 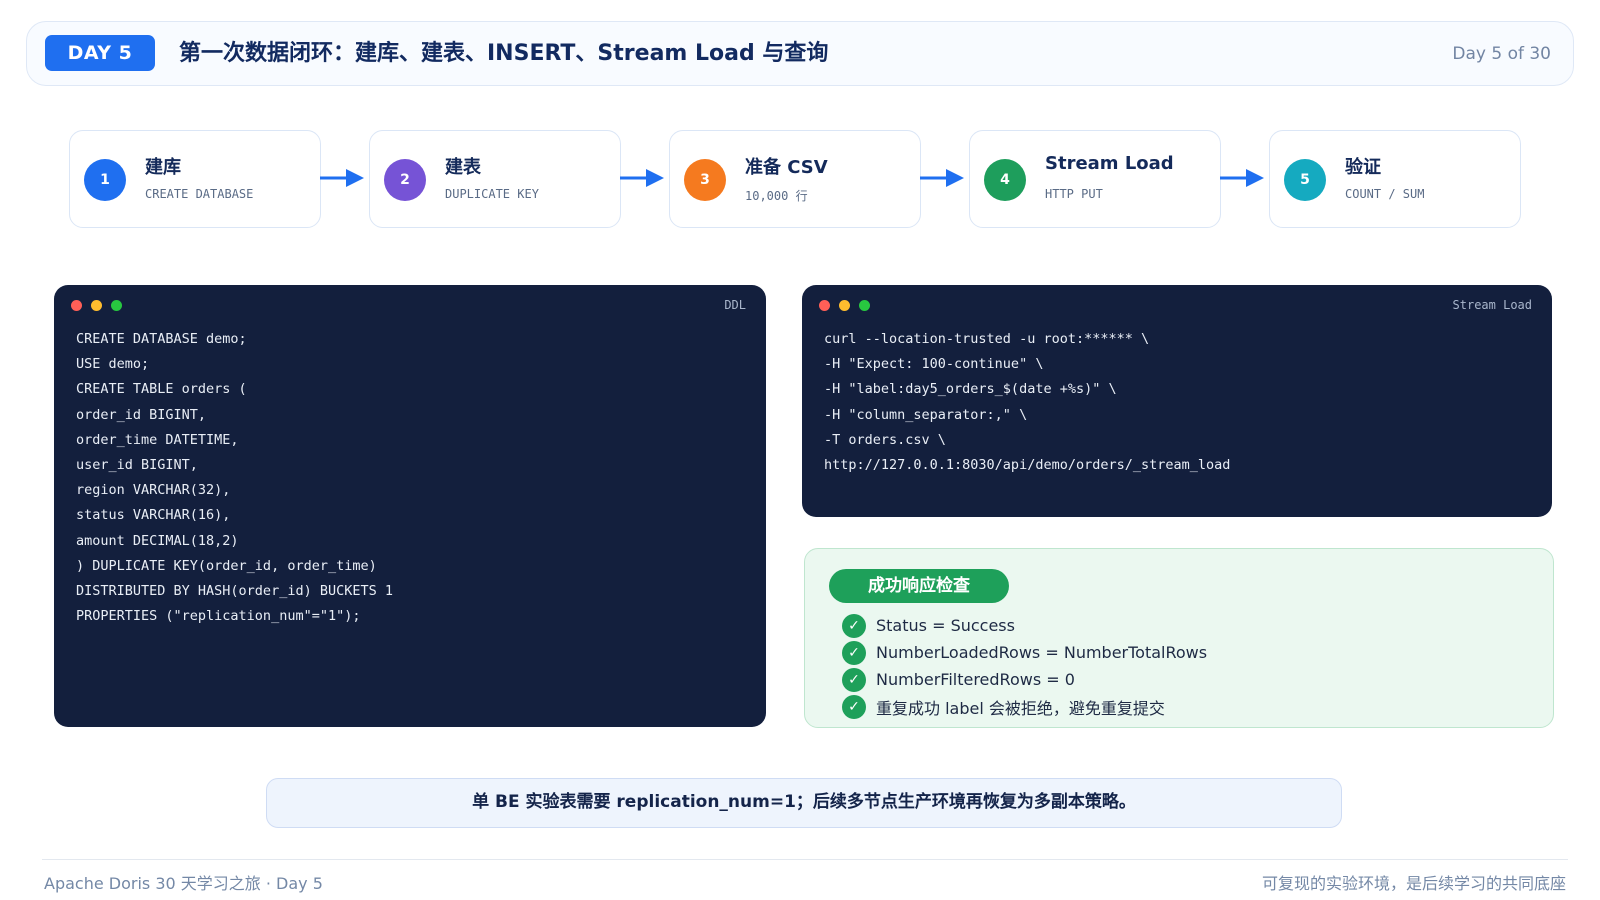 I want to click on step-number-badge: 1, so click(x=105, y=180).